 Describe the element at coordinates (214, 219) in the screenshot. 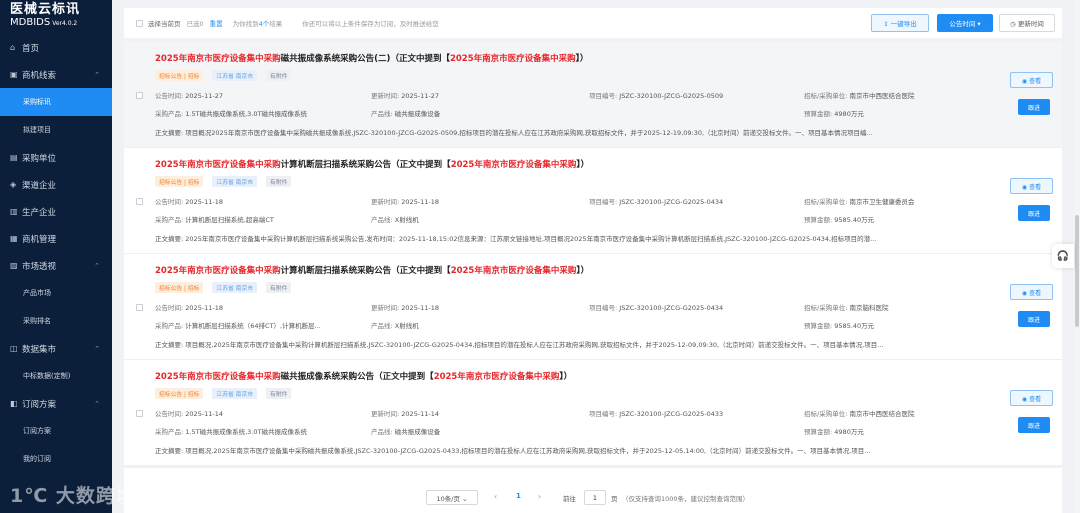

I see `field-product: 采购产品: 计算机断层扫描系统,超高端CT` at that location.